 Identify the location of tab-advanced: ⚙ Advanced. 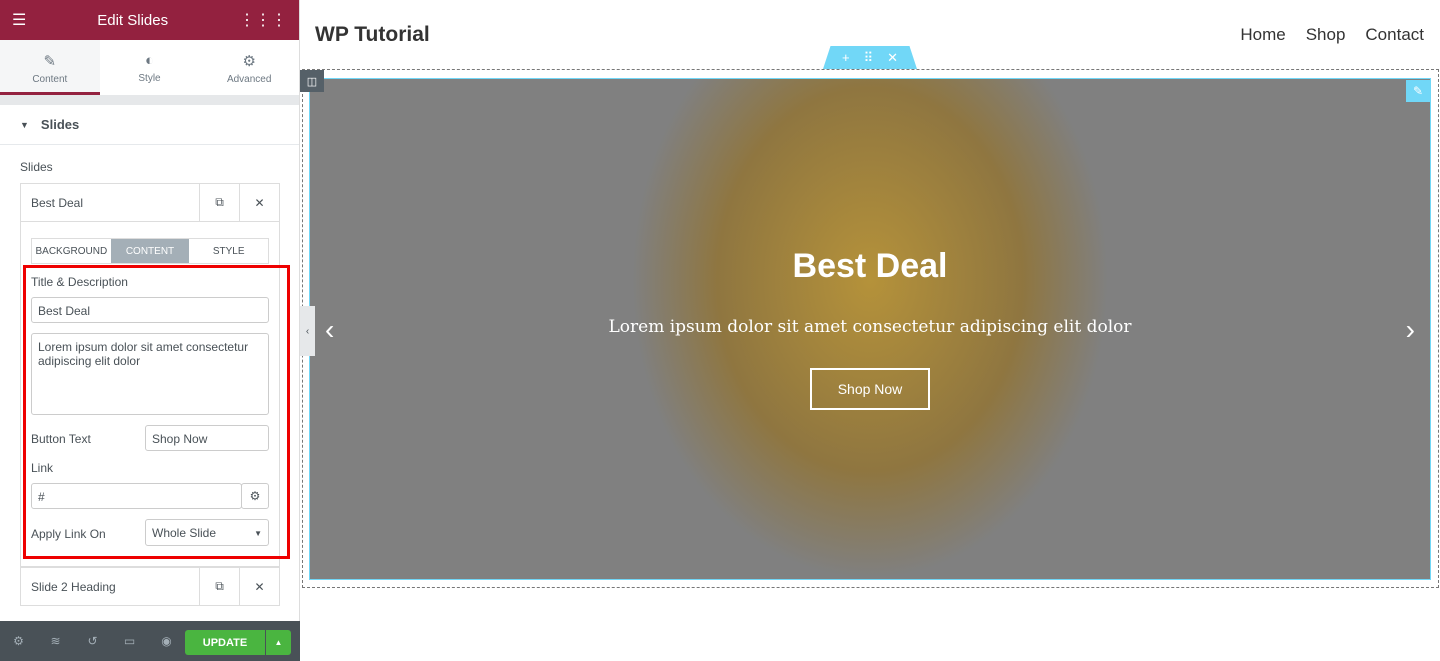
(249, 67).